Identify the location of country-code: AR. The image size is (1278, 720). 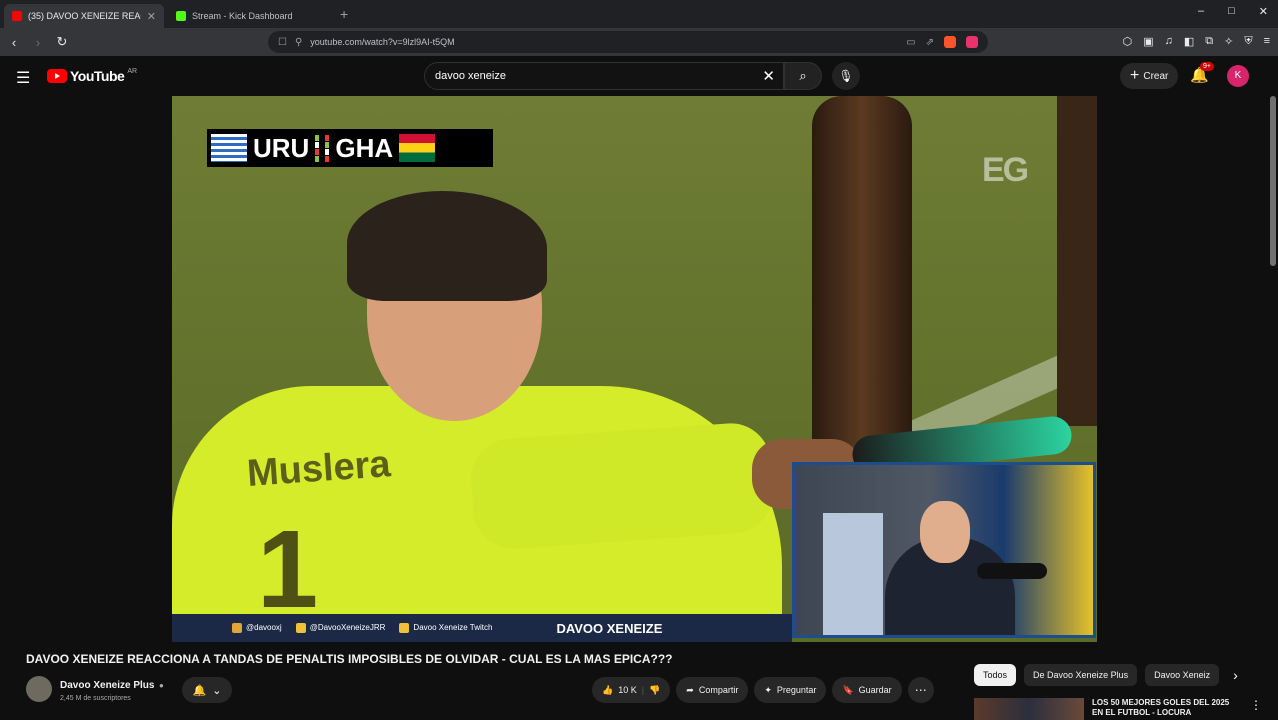
(132, 71).